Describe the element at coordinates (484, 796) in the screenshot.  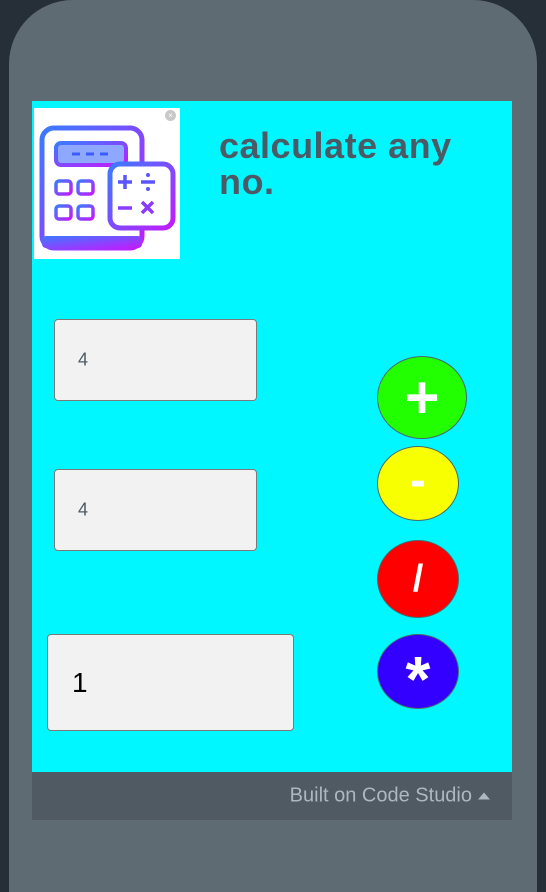
I see `caret-up-icon` at that location.